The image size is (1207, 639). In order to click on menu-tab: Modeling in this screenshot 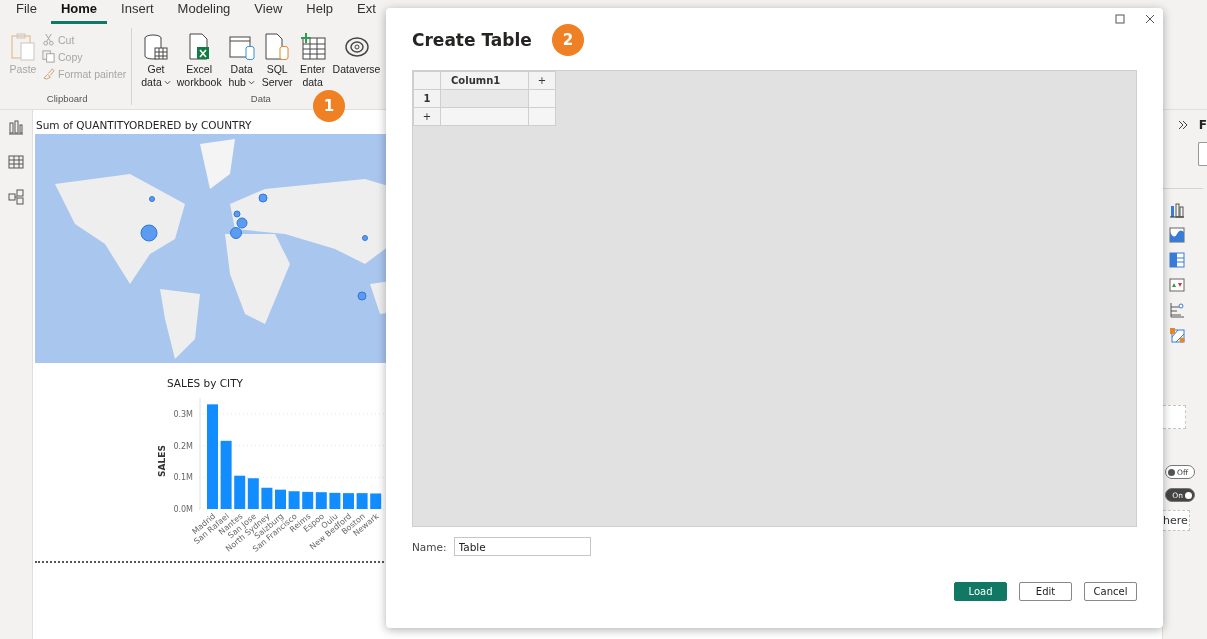, I will do `click(204, 12)`.